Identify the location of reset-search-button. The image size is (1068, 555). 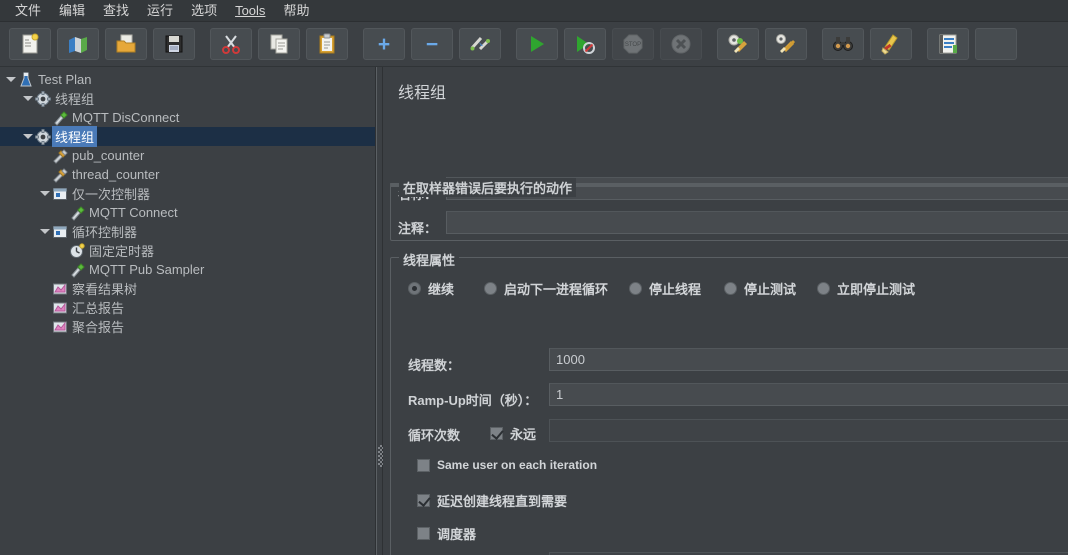
(891, 44).